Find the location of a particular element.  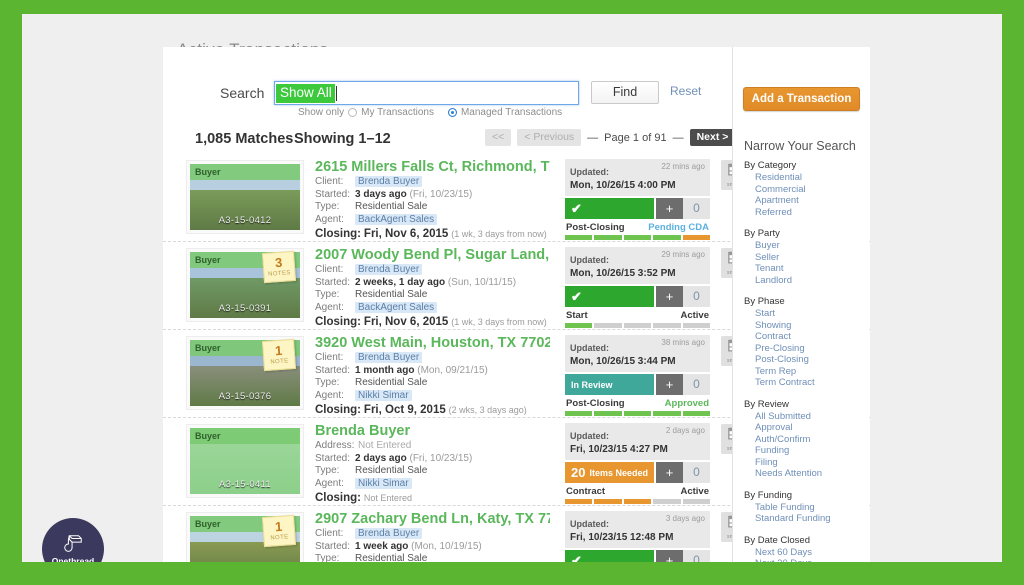

facet-item-next-60-days: Next 60 Days is located at coordinates (804, 553).